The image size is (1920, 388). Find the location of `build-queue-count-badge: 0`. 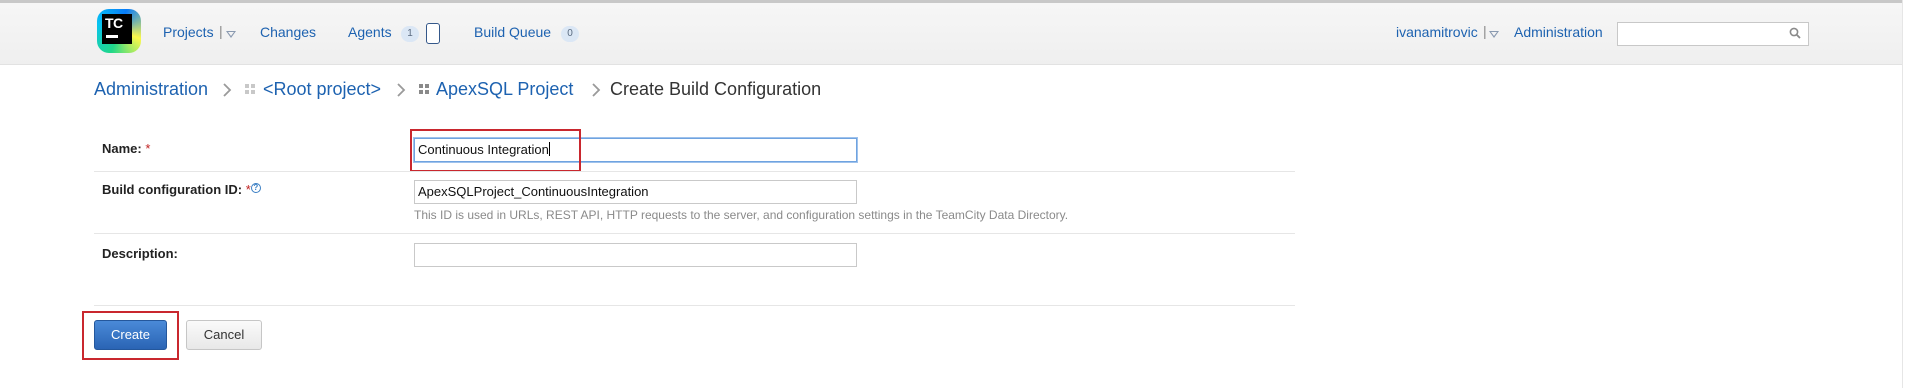

build-queue-count-badge: 0 is located at coordinates (570, 34).